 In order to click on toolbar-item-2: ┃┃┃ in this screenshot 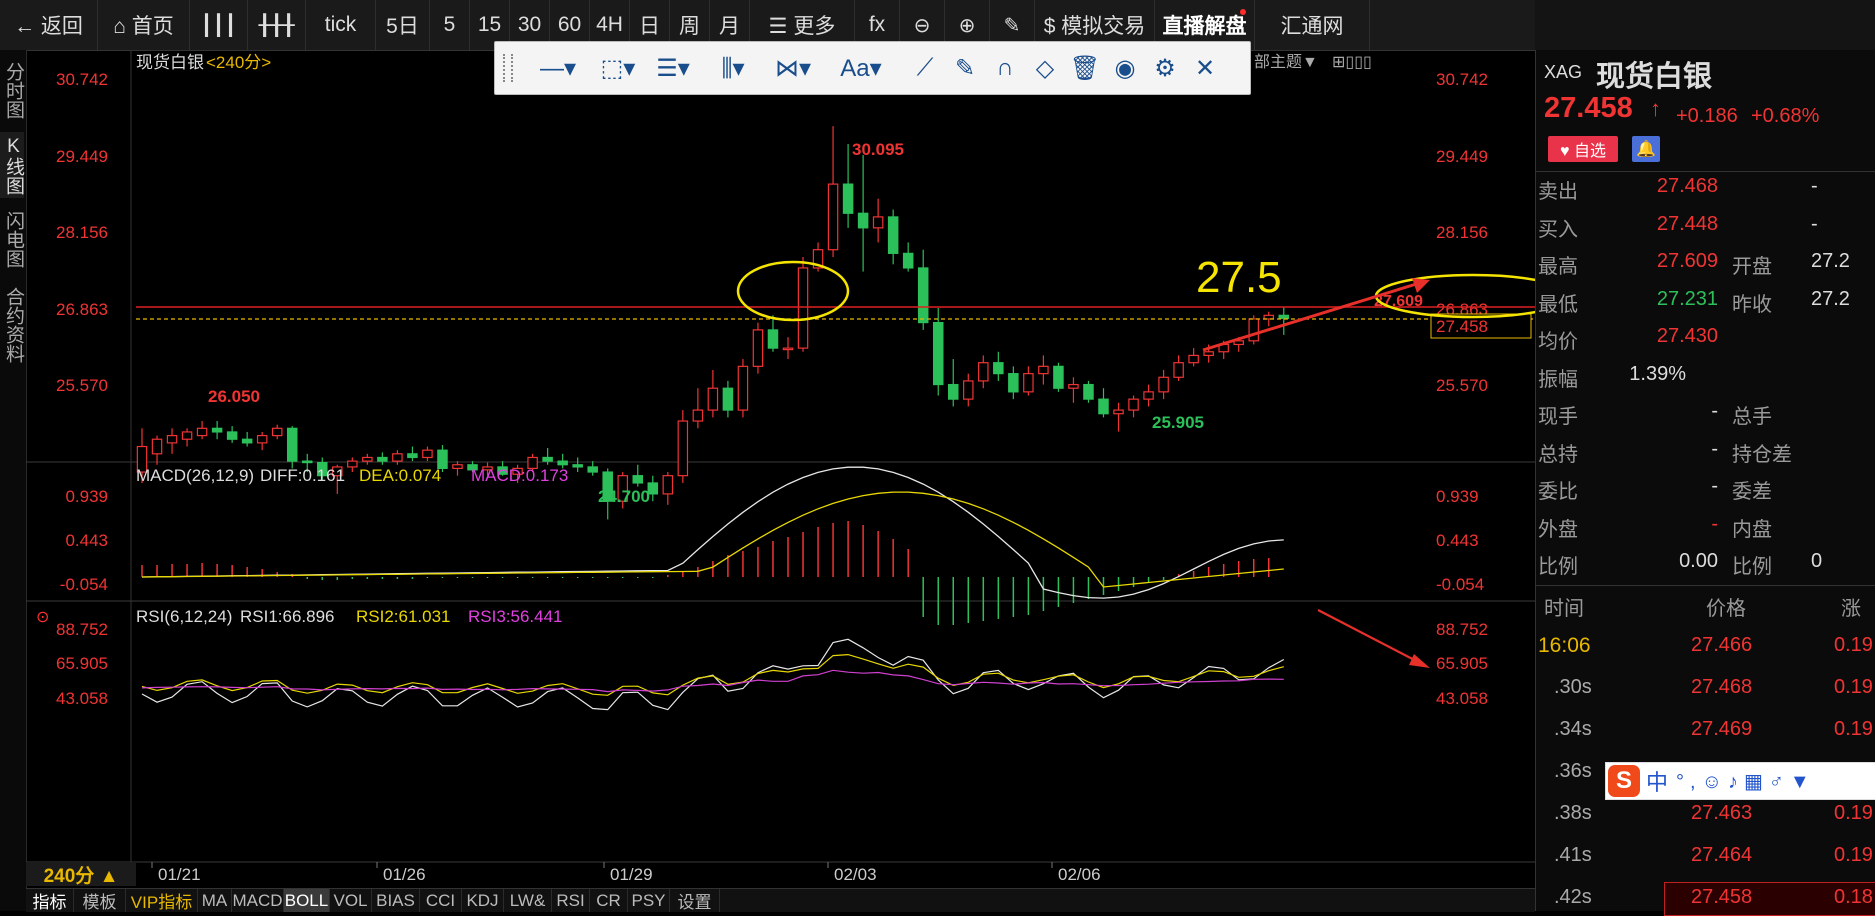, I will do `click(219, 25)`.